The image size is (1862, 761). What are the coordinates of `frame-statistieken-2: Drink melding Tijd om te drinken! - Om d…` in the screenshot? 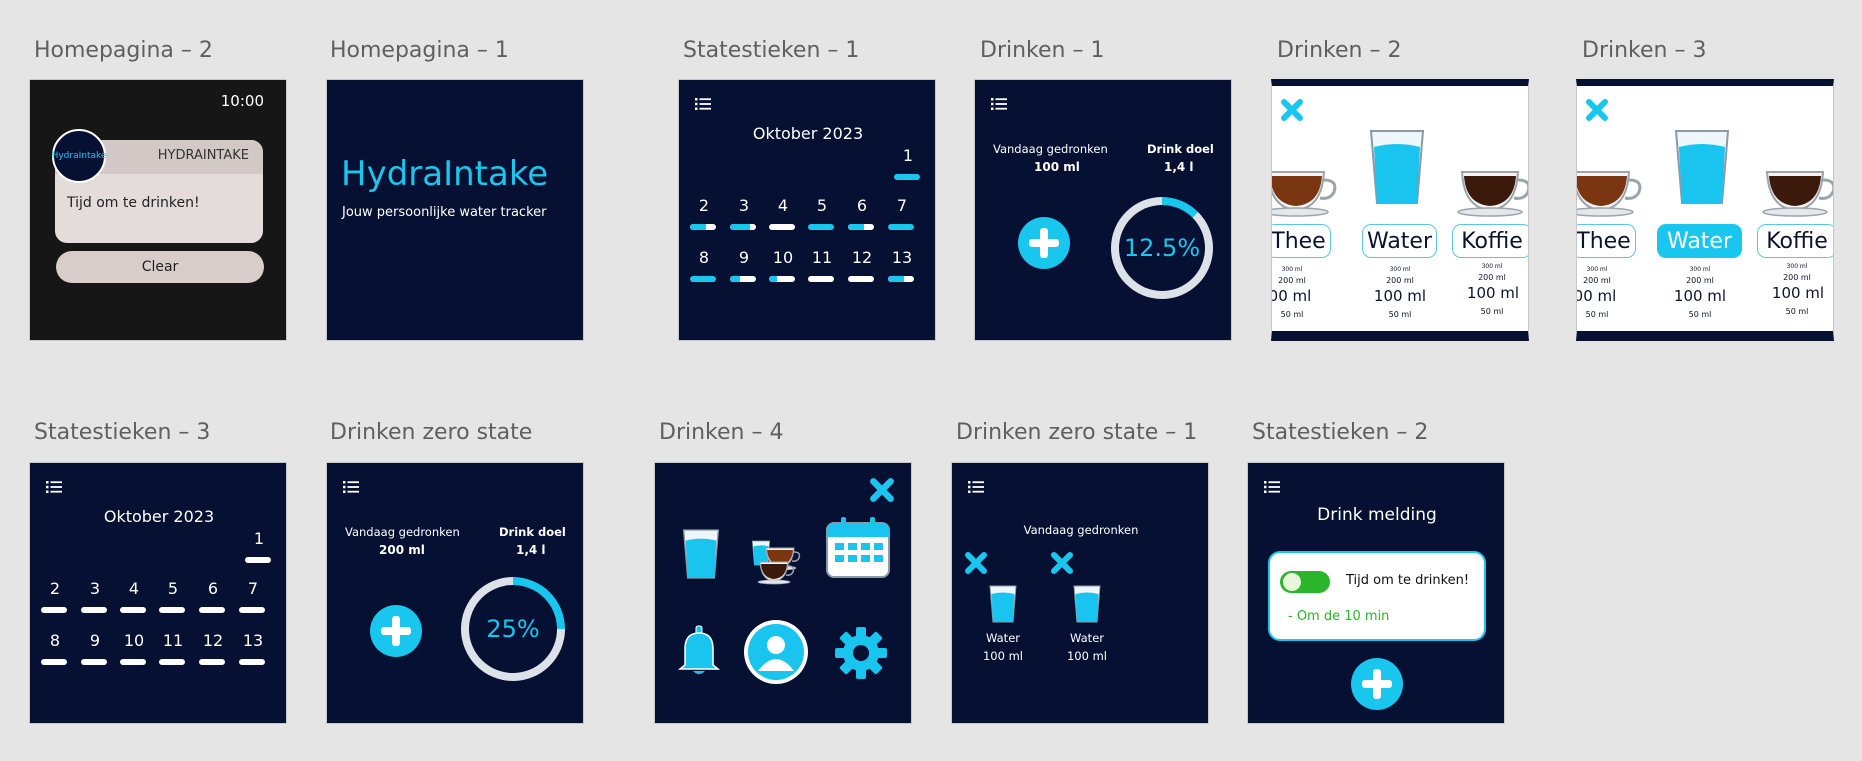 It's located at (1376, 593).